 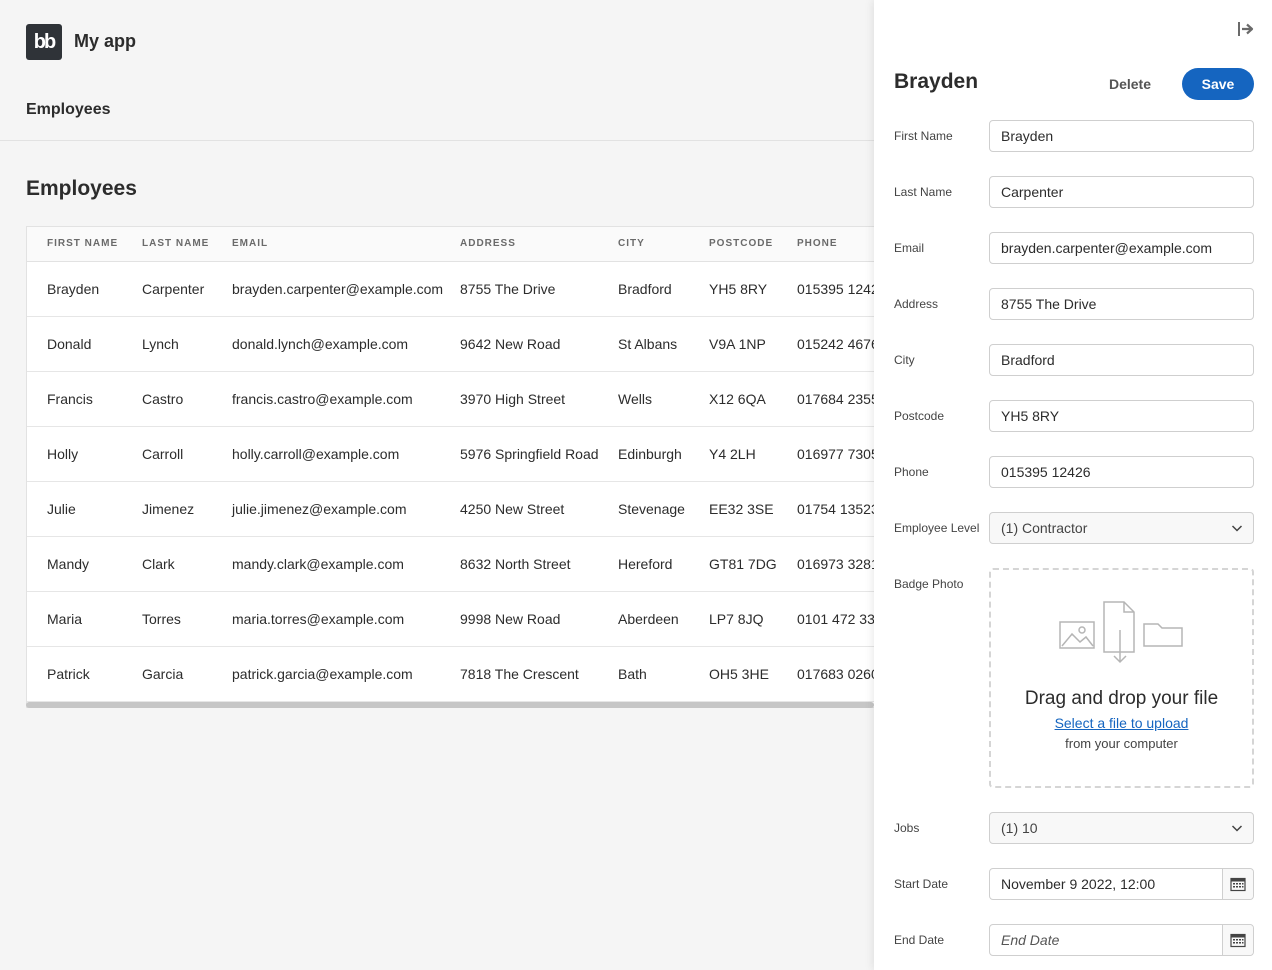 What do you see at coordinates (1019, 828) in the screenshot?
I see `jobs-value: (1) 10` at bounding box center [1019, 828].